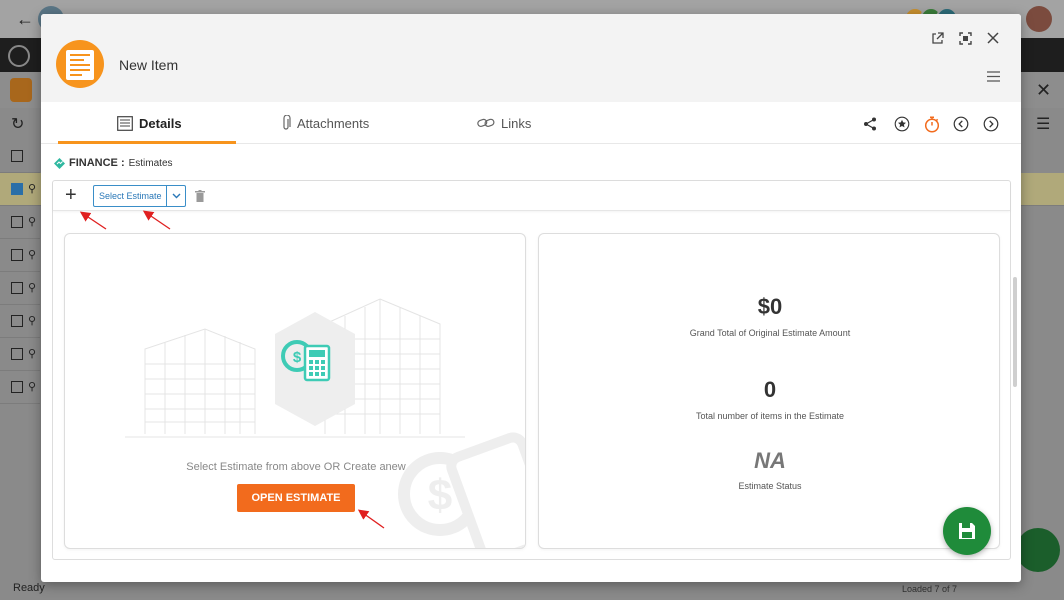 The height and width of the screenshot is (600, 1064). Describe the element at coordinates (1015, 332) in the screenshot. I see `scrollbar` at that location.